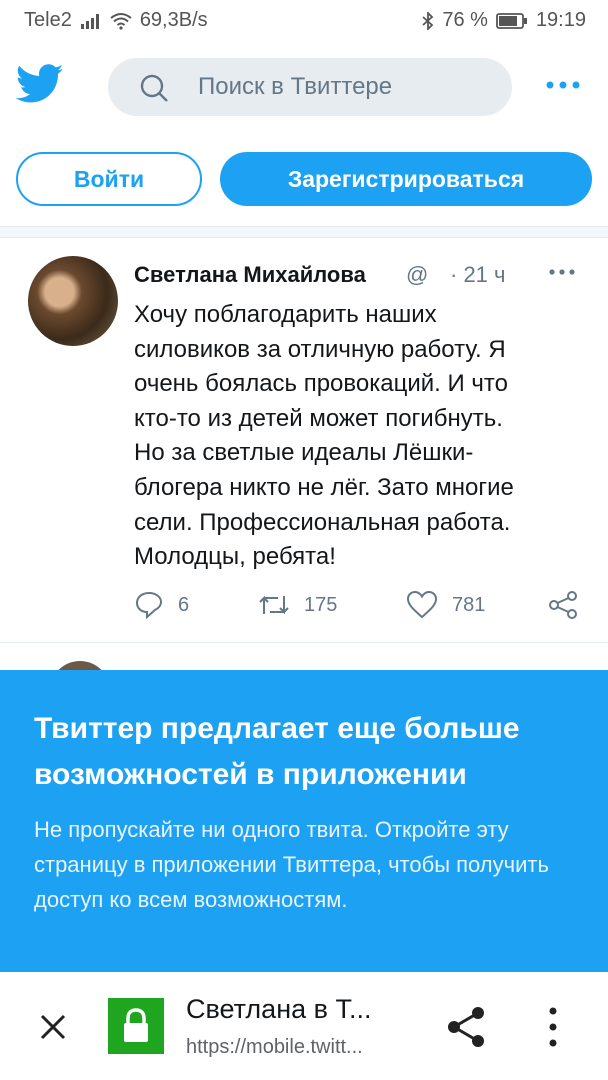 This screenshot has width=608, height=1080. What do you see at coordinates (136, 1026) in the screenshot?
I see `lock-icon` at bounding box center [136, 1026].